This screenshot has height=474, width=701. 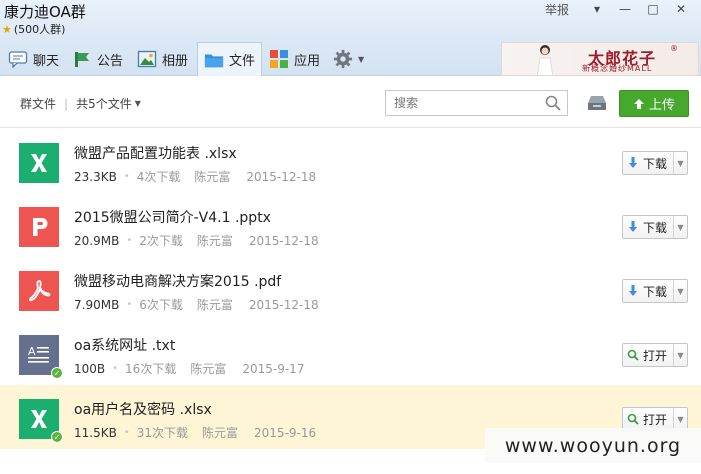 What do you see at coordinates (162, 433) in the screenshot?
I see `download-count: 31次下载` at bounding box center [162, 433].